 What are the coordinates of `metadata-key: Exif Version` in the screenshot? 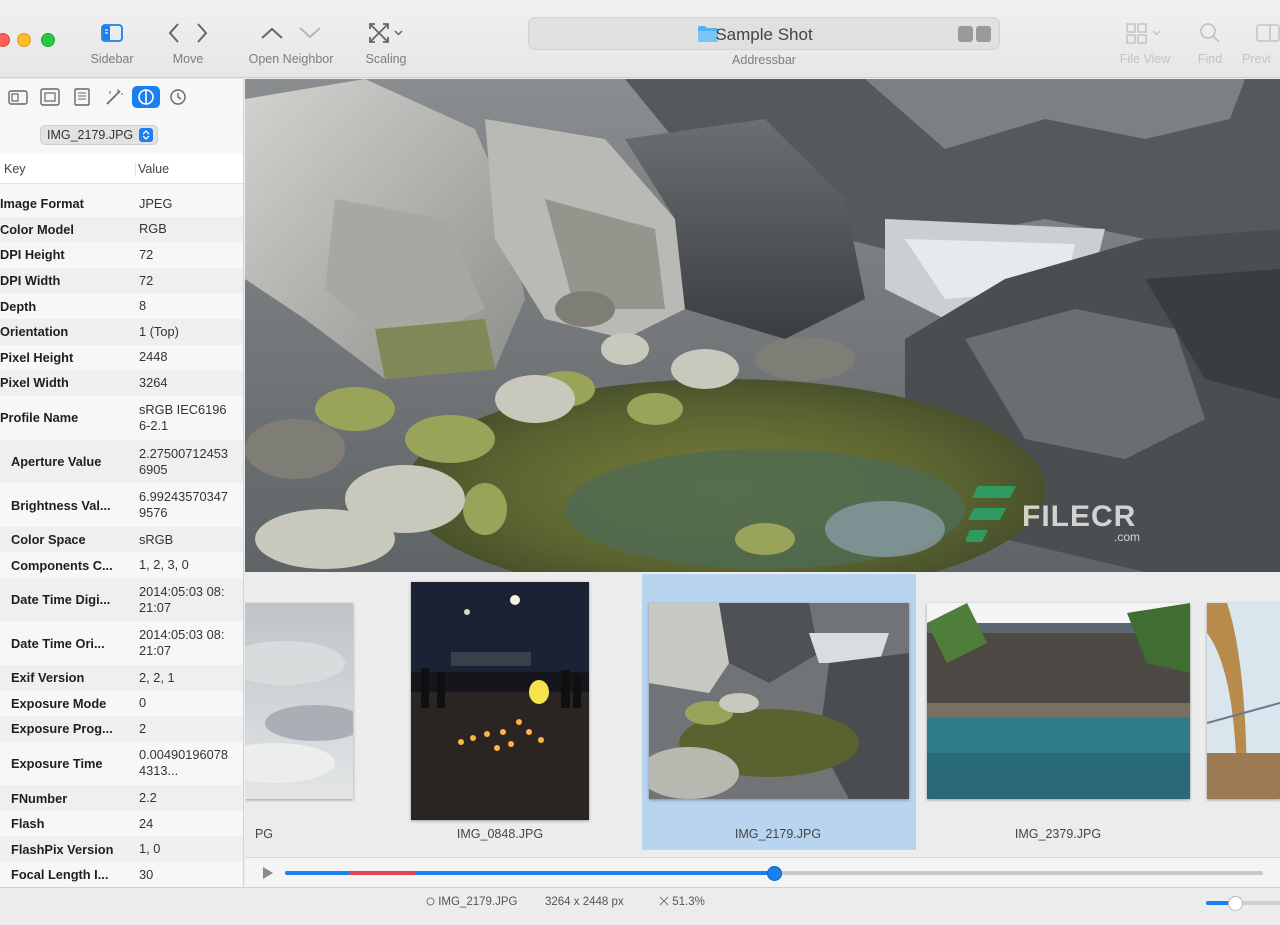 It's located at (48, 678).